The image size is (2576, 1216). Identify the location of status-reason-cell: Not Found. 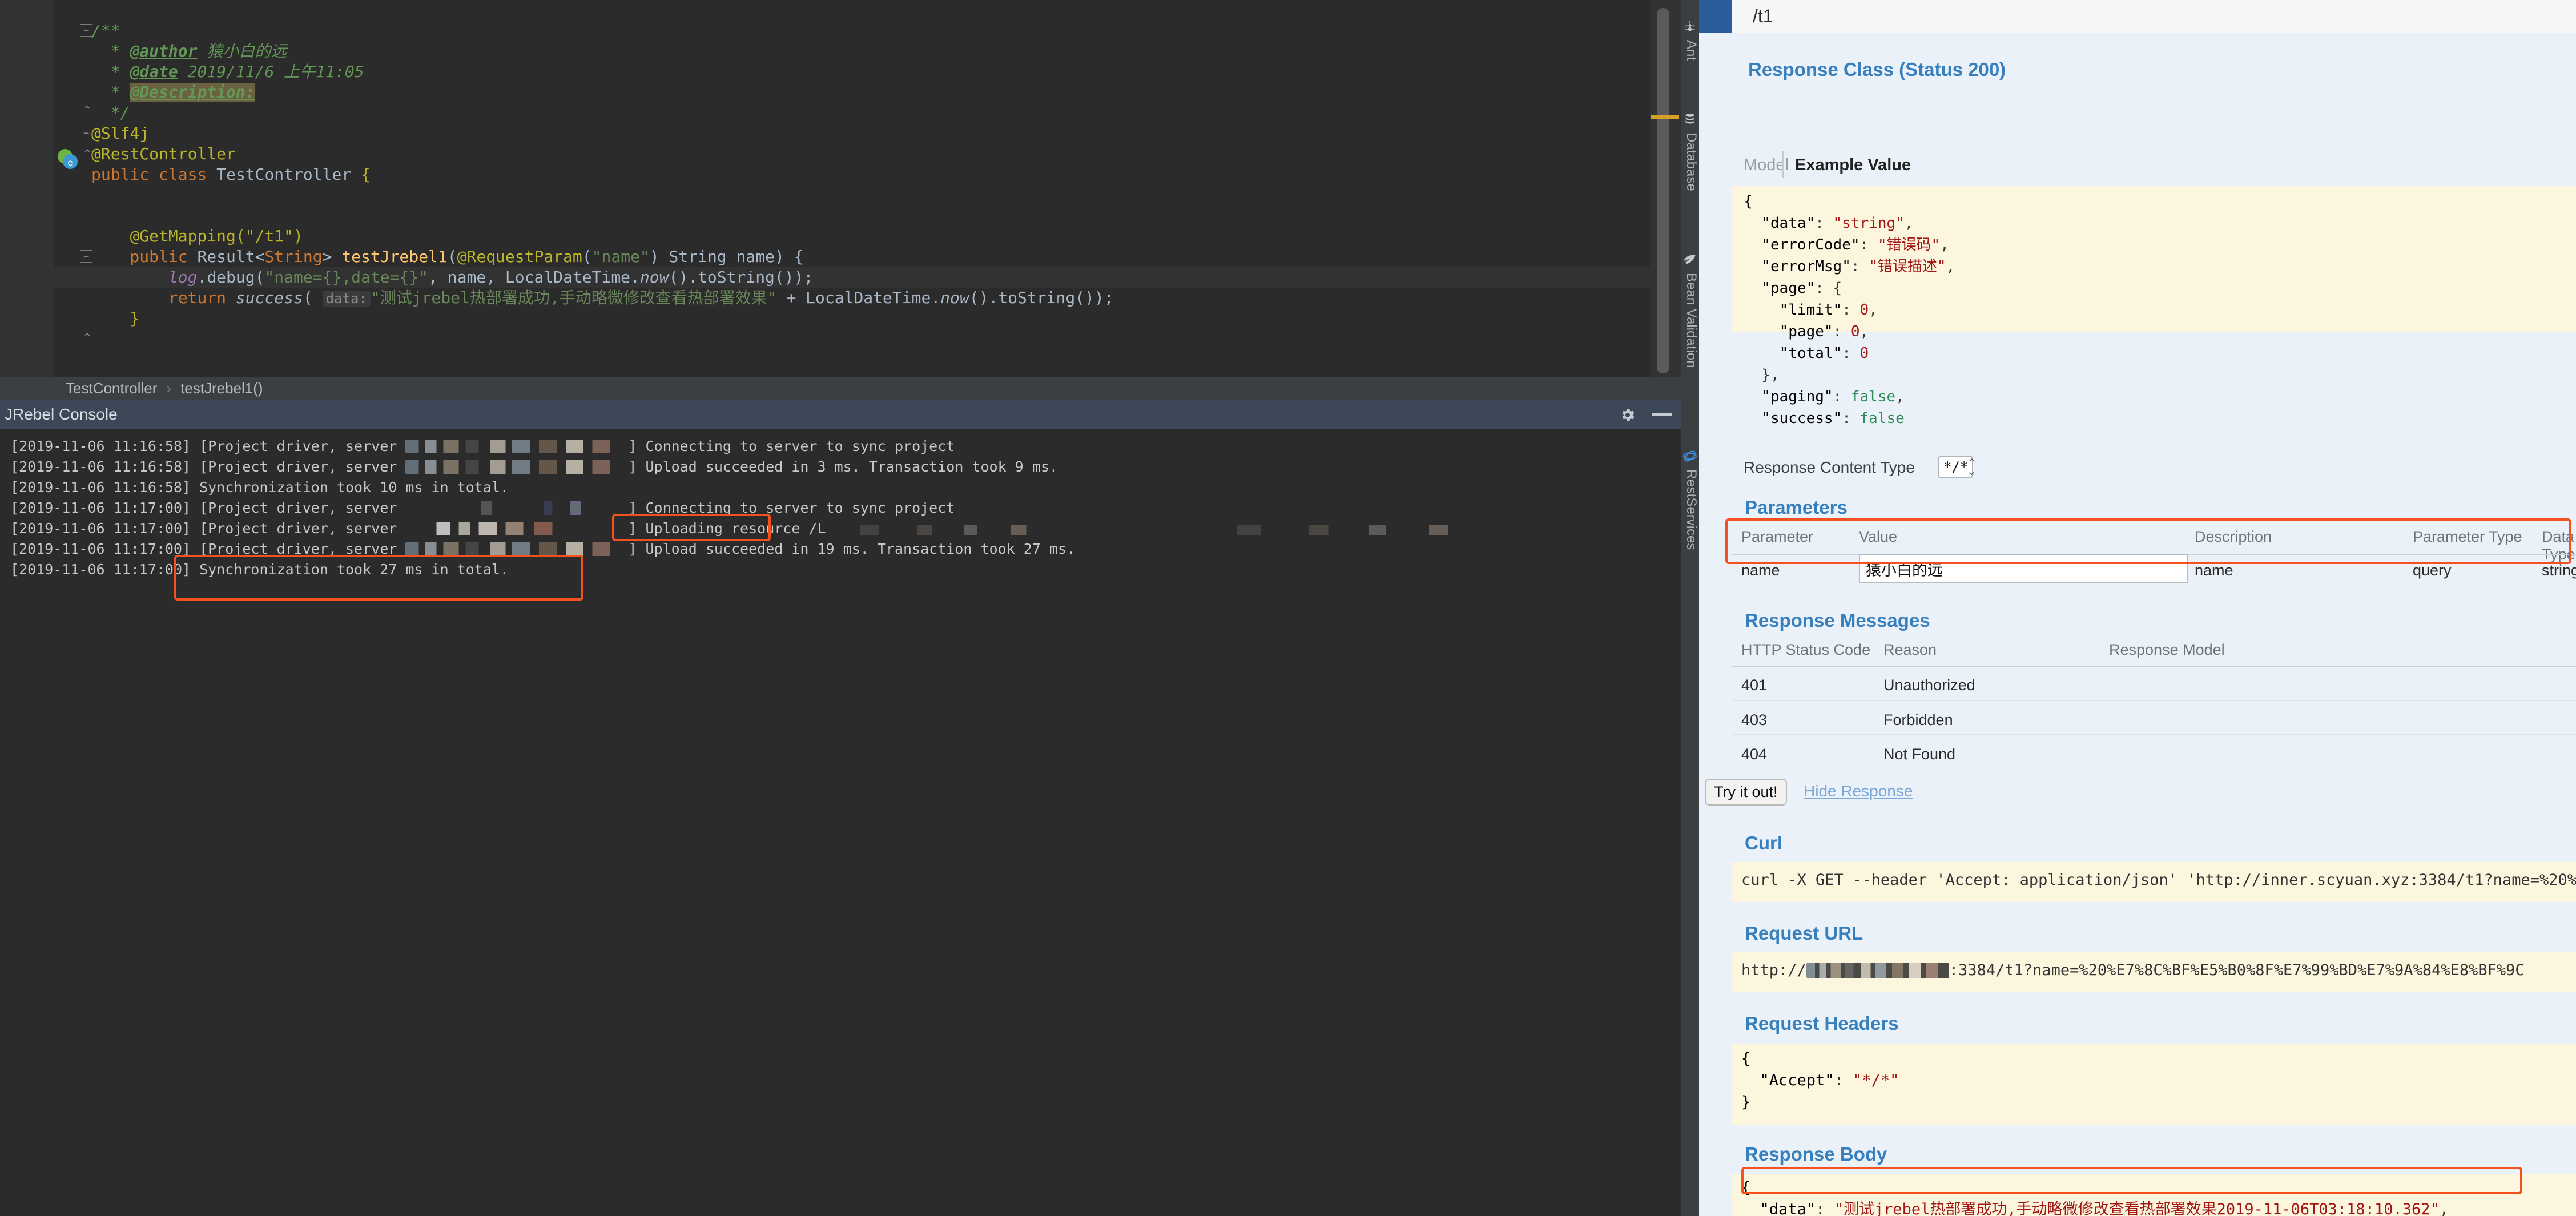
(1919, 754).